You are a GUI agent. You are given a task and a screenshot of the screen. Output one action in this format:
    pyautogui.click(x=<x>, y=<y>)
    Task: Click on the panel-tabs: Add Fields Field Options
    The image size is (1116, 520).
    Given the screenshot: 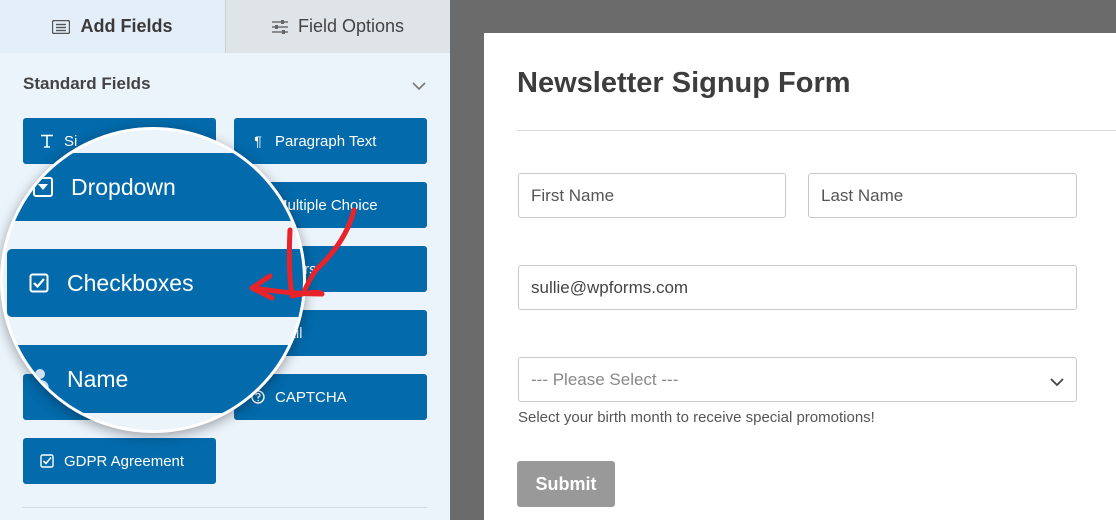 What is the action you would take?
    pyautogui.click(x=225, y=26)
    